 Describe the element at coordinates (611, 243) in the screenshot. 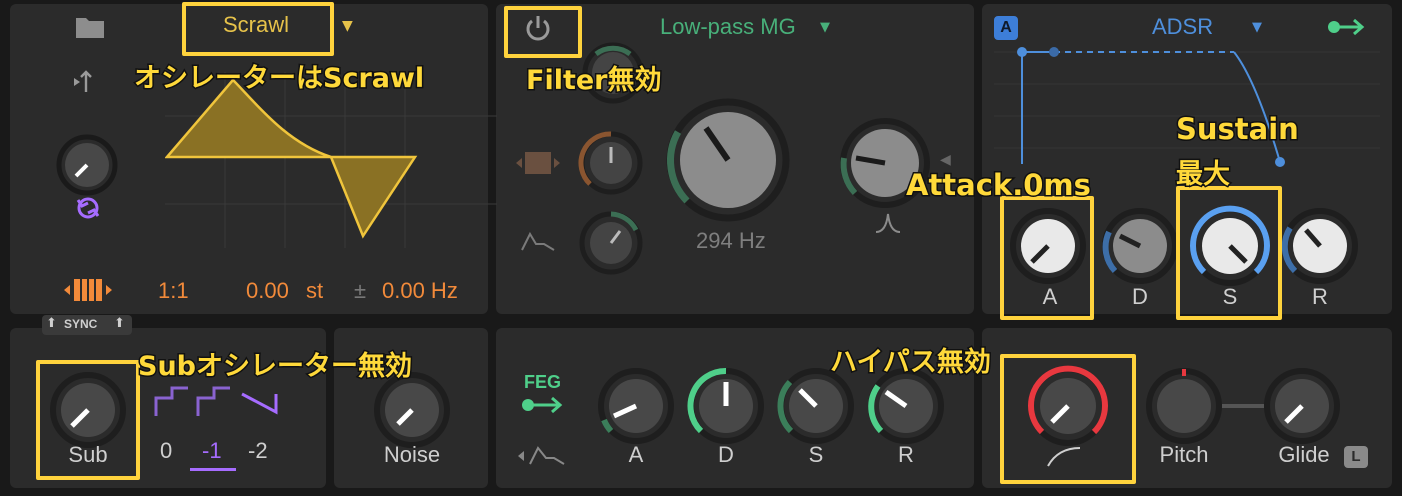

I see `filter-env-amount-knob` at that location.